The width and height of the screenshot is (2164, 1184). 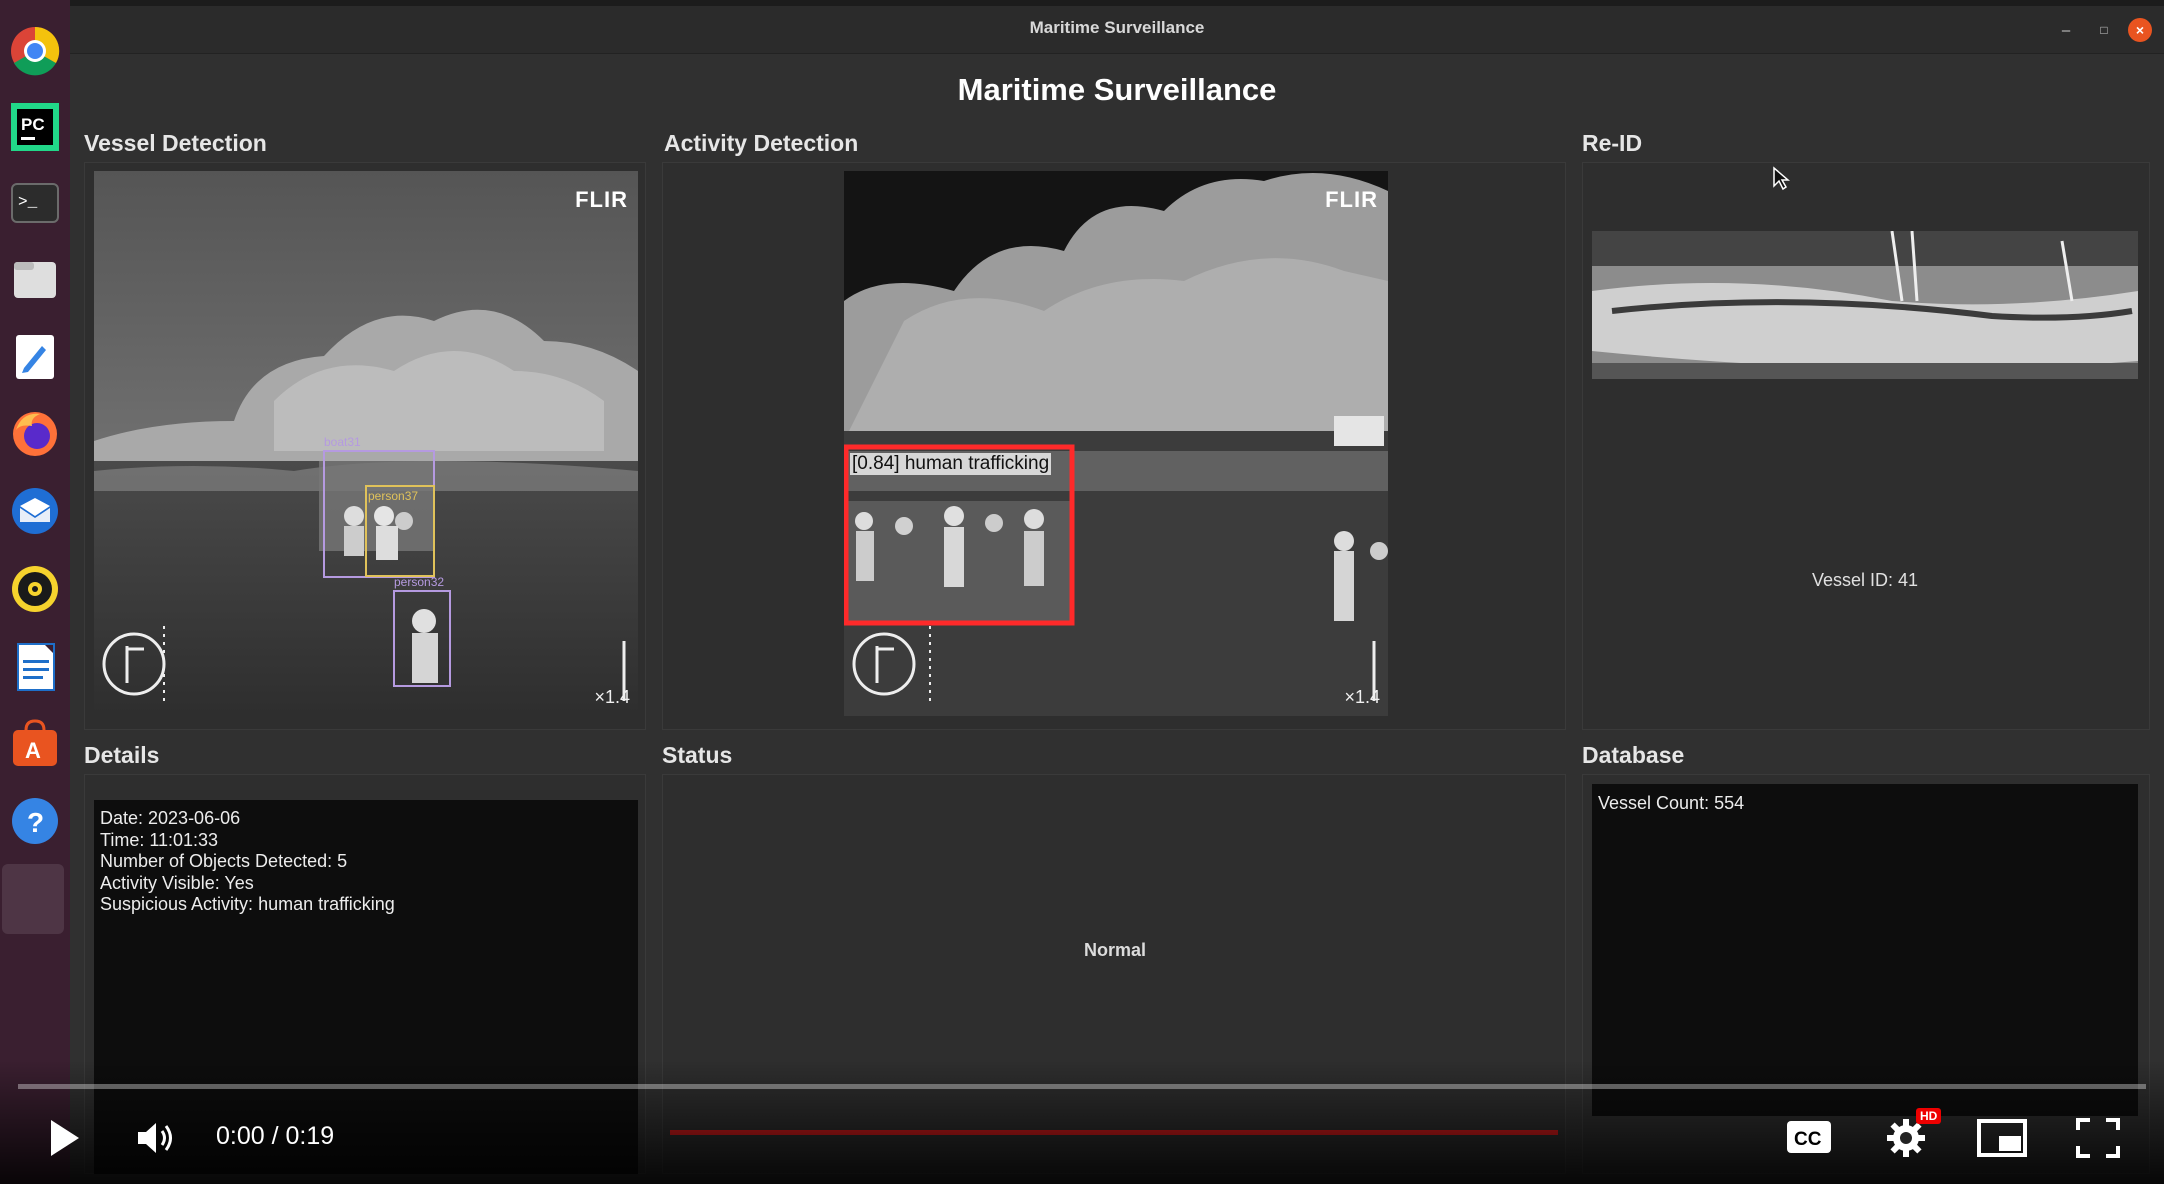 I want to click on window-titlebar: Maritime Surveillance – □ ×, so click(x=1117, y=30).